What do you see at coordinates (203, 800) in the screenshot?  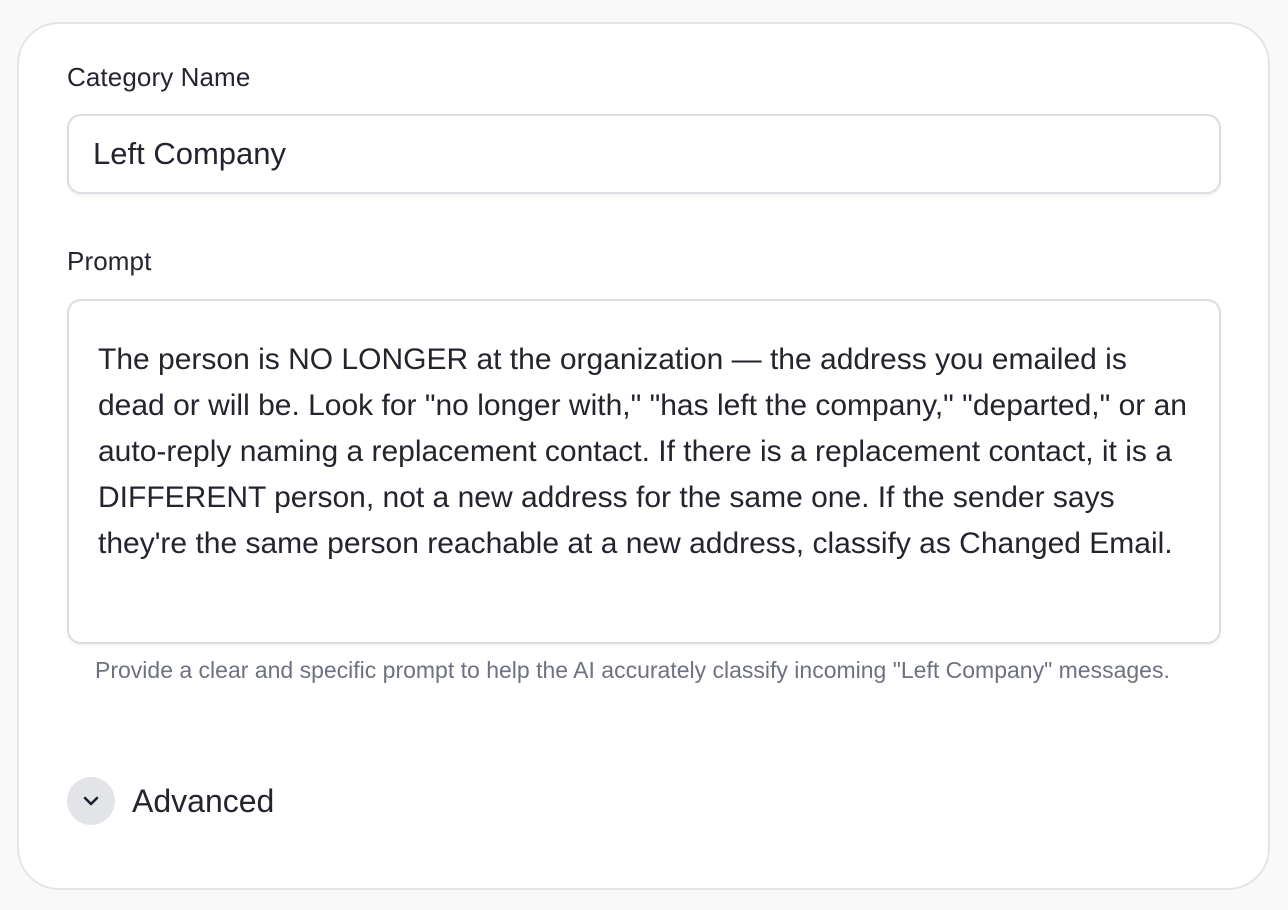 I see `advanced-label: Advanced` at bounding box center [203, 800].